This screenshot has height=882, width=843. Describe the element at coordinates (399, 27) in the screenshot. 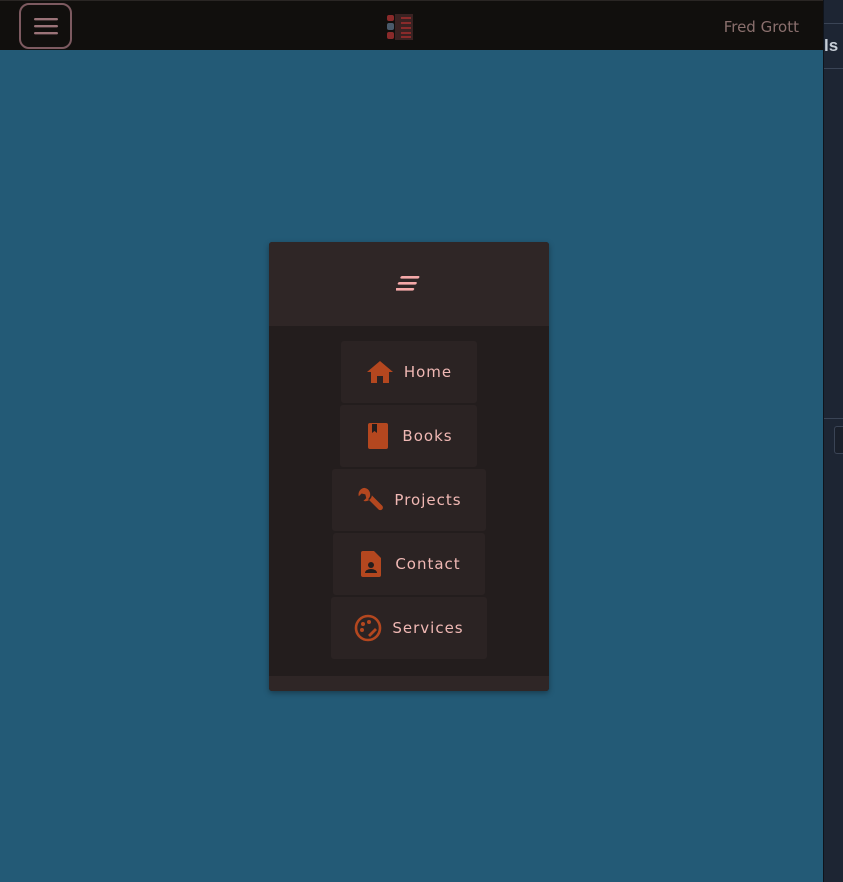

I see `brand-logo-icon` at that location.